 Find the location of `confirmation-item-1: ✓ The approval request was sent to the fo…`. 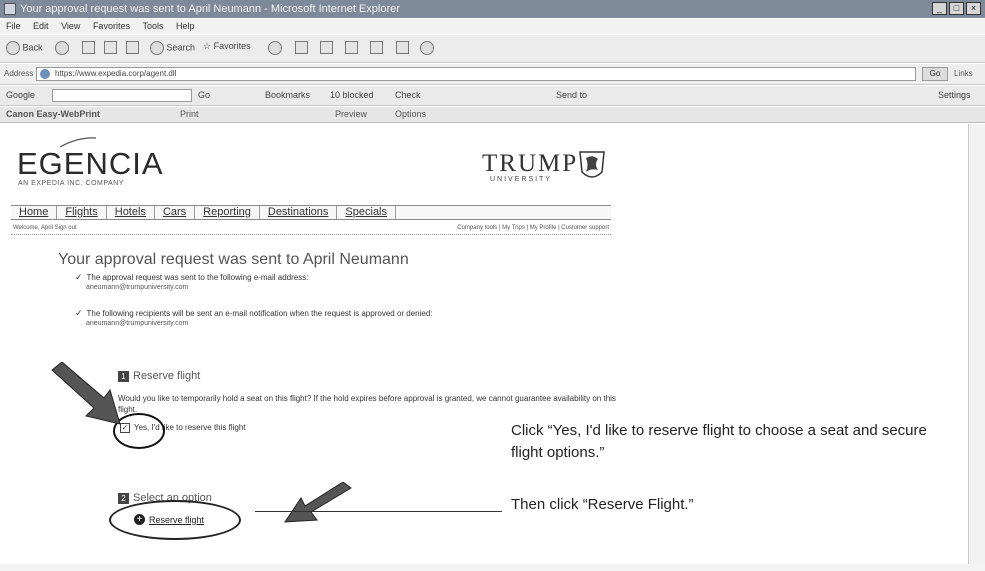

confirmation-item-1: ✓ The approval request was sent to the fo… is located at coordinates (192, 277).